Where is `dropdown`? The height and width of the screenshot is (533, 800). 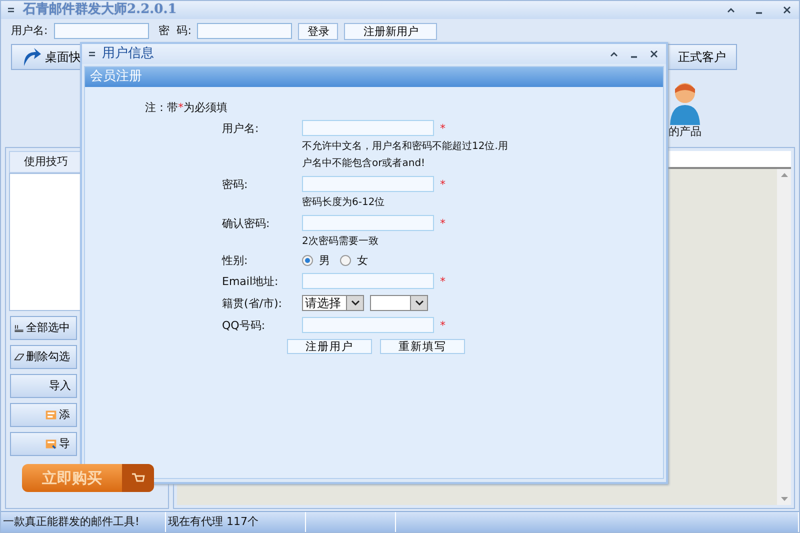 dropdown is located at coordinates (399, 303).